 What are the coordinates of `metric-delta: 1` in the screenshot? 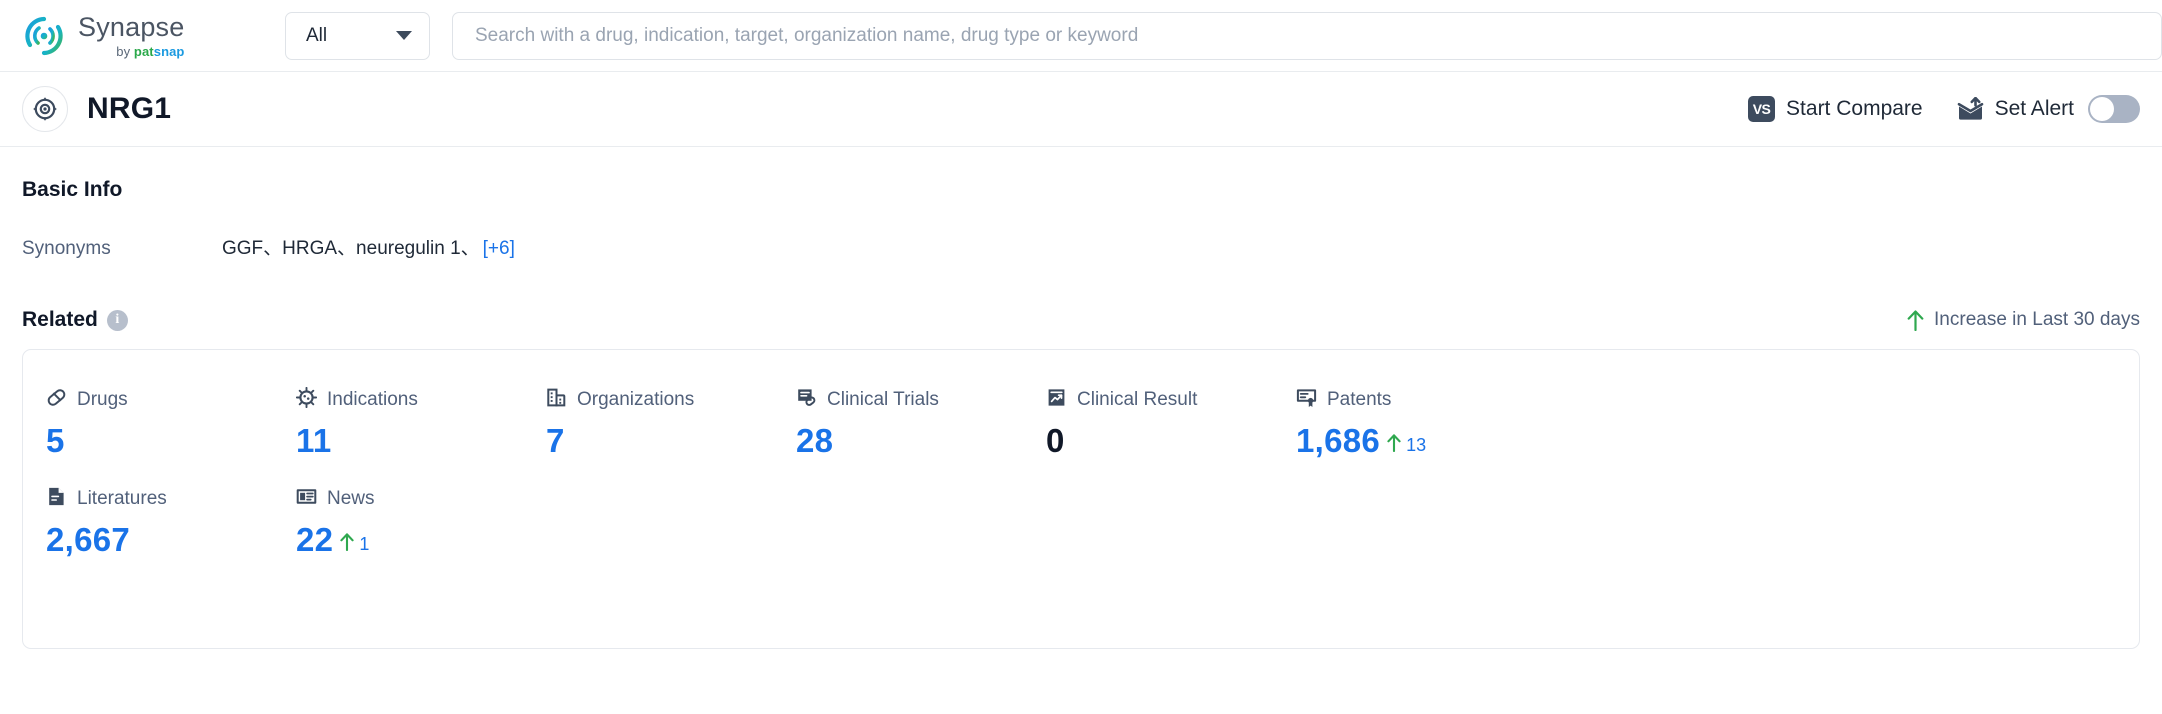 It's located at (354, 544).